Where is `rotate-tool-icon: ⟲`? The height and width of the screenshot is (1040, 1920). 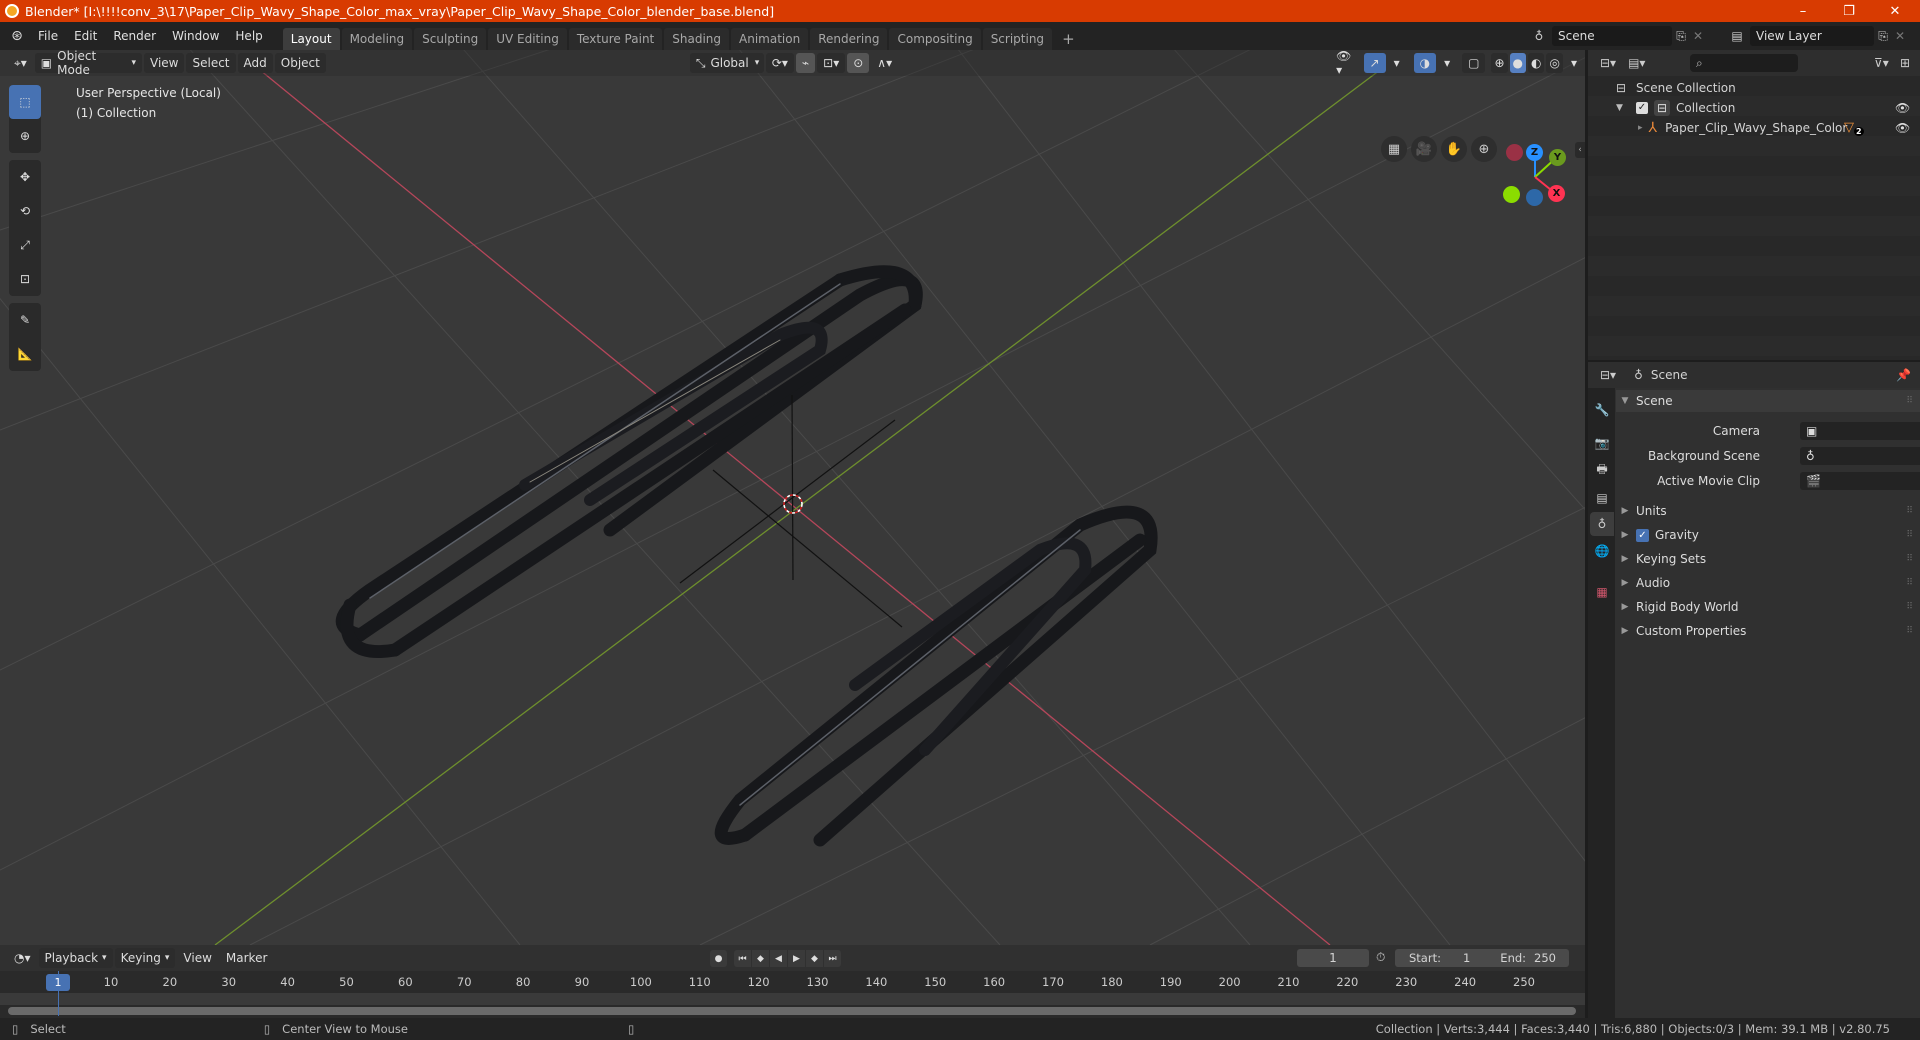
rotate-tool-icon: ⟲ is located at coordinates (25, 211).